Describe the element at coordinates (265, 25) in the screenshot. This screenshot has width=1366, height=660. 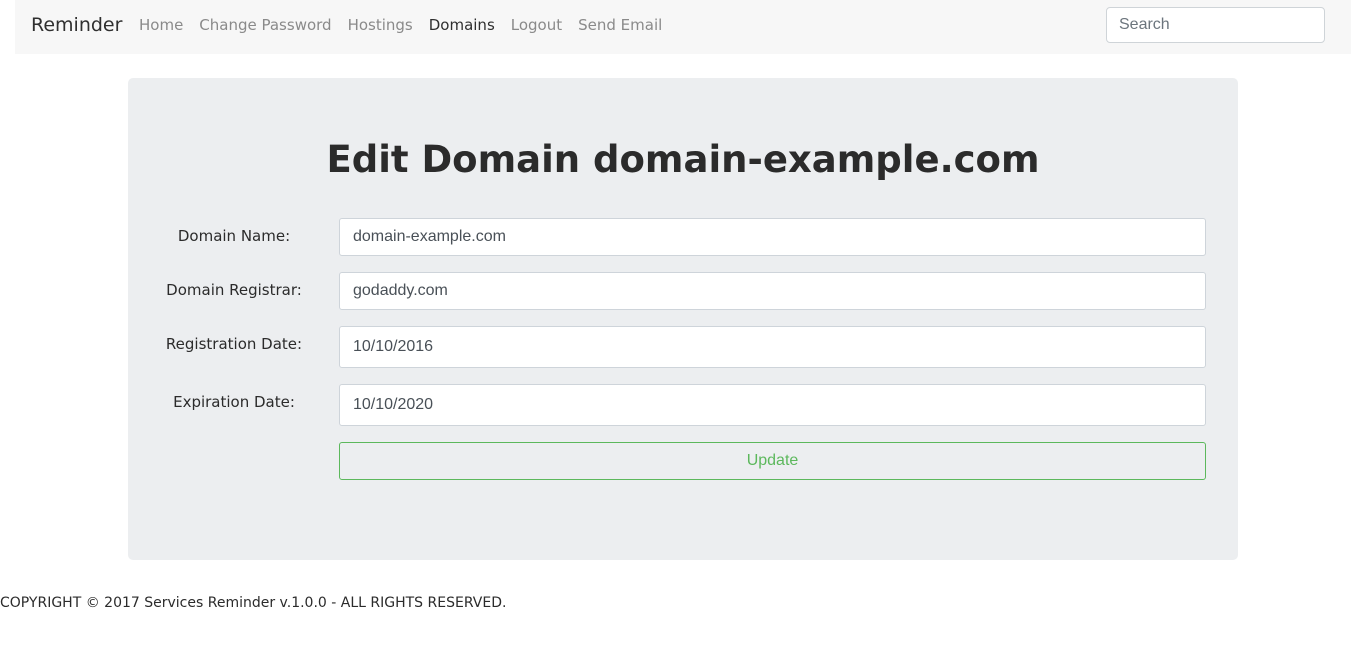
I see `nav-link-change-password: Change Password` at that location.